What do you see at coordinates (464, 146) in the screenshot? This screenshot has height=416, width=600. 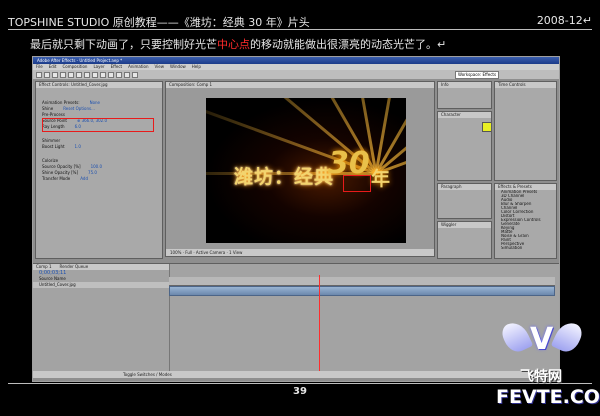 I see `character-panel: Character` at bounding box center [464, 146].